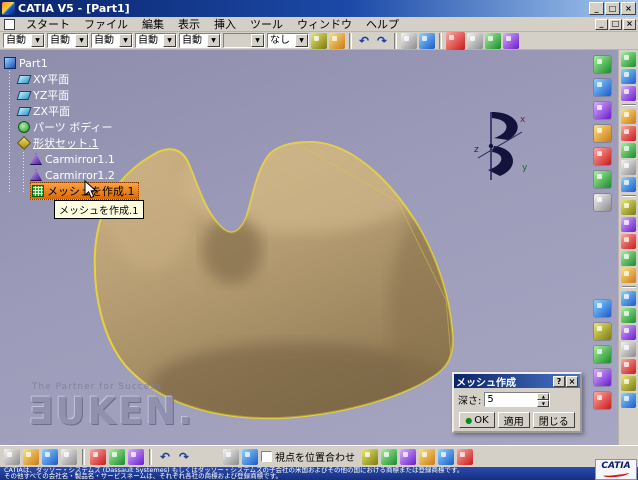  What do you see at coordinates (71, 111) in the screenshot?
I see `tree-node-zx-plane: ZX平面` at bounding box center [71, 111].